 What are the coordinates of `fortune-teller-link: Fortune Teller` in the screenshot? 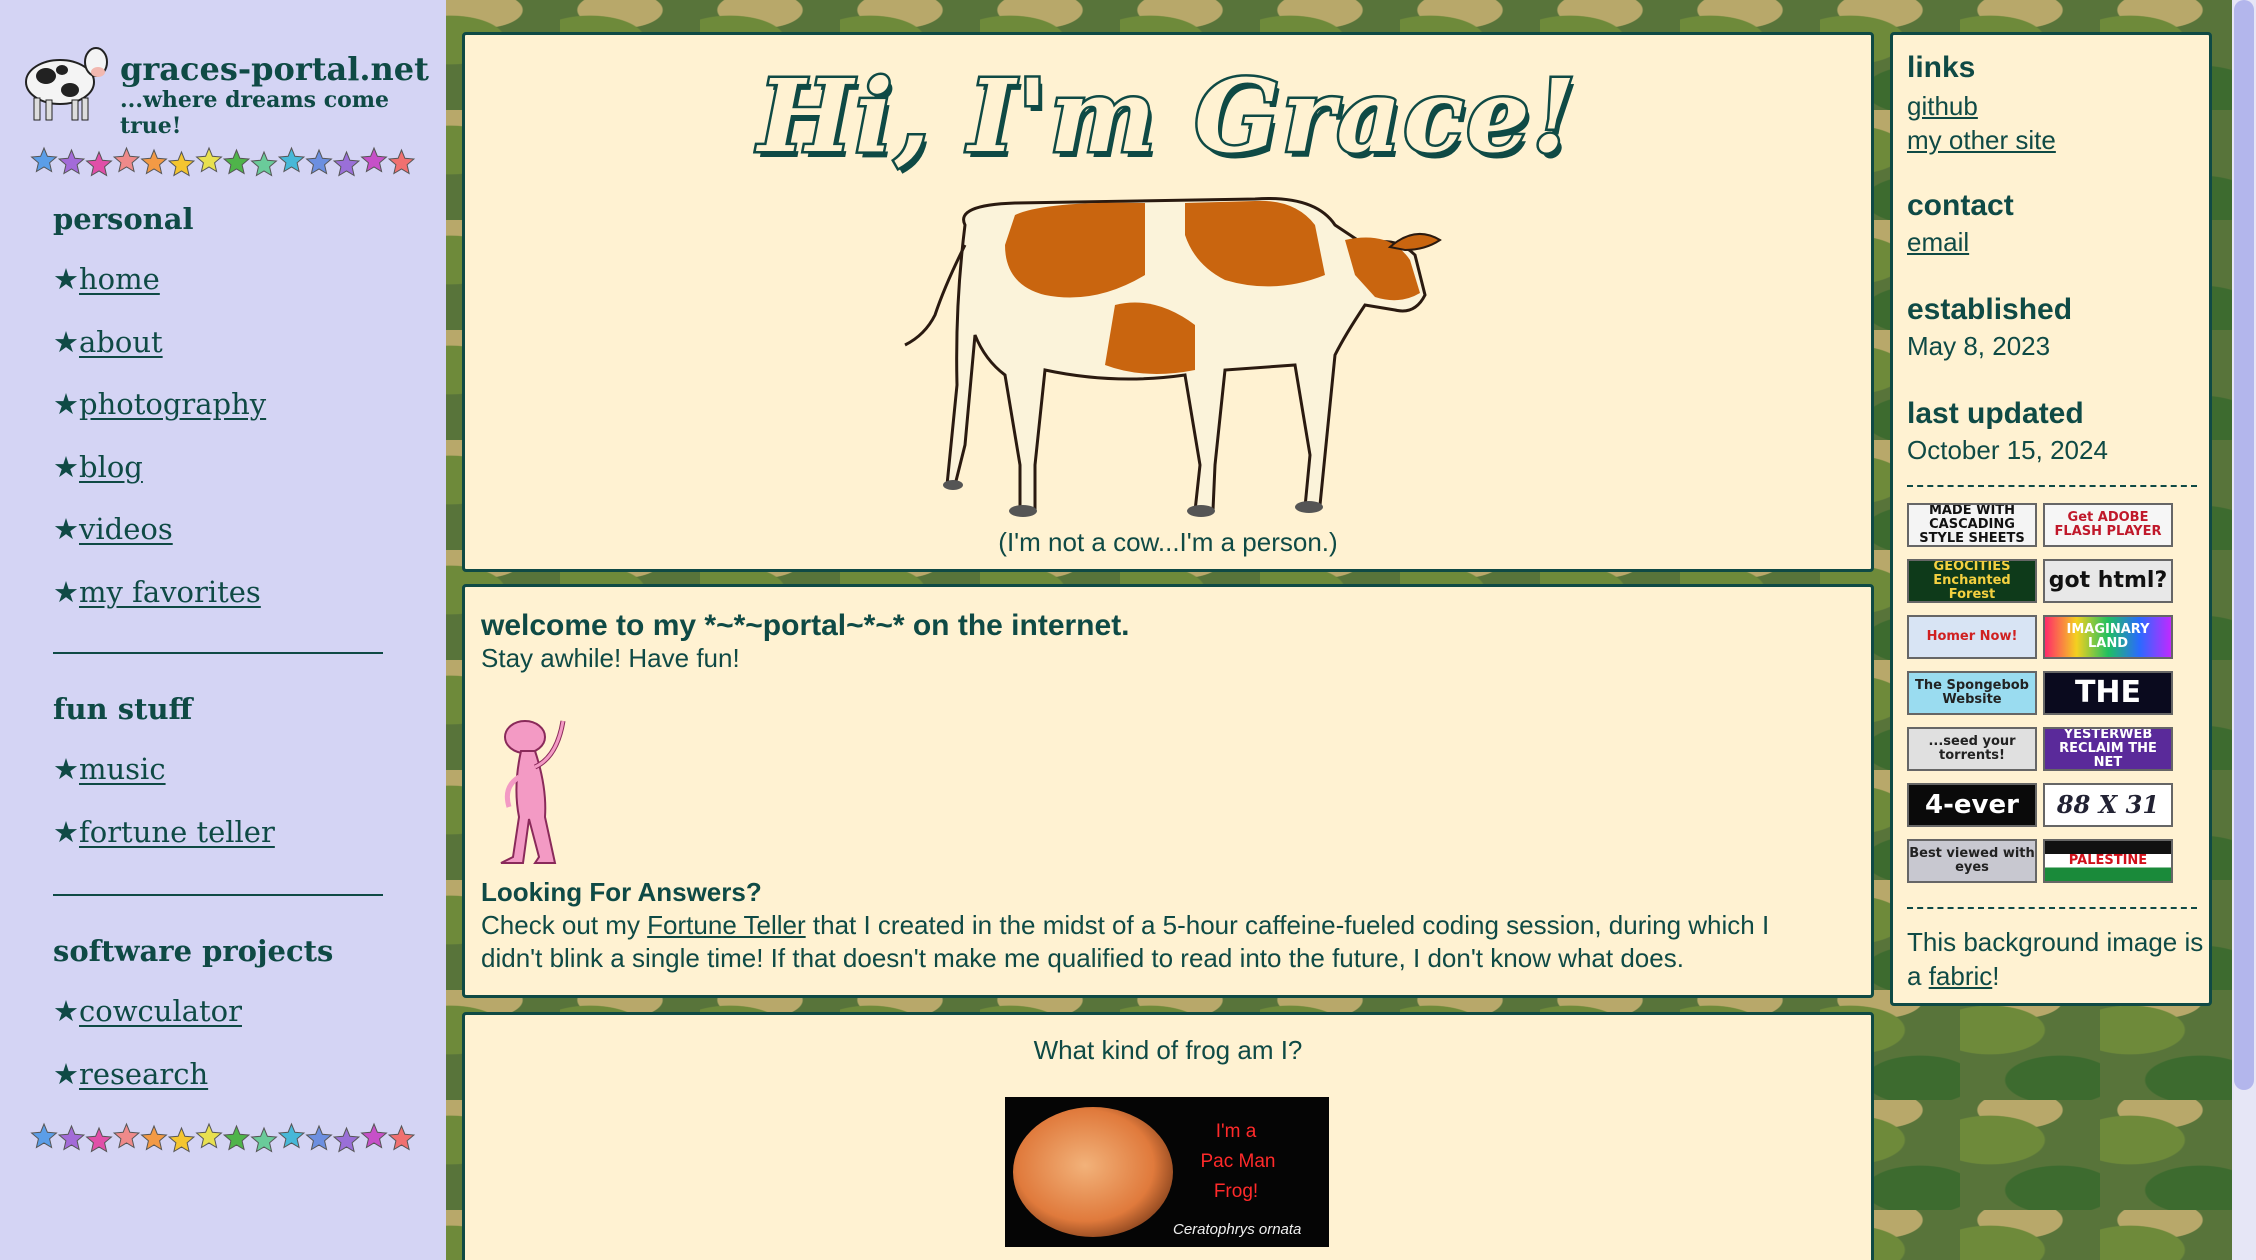 It's located at (726, 925).